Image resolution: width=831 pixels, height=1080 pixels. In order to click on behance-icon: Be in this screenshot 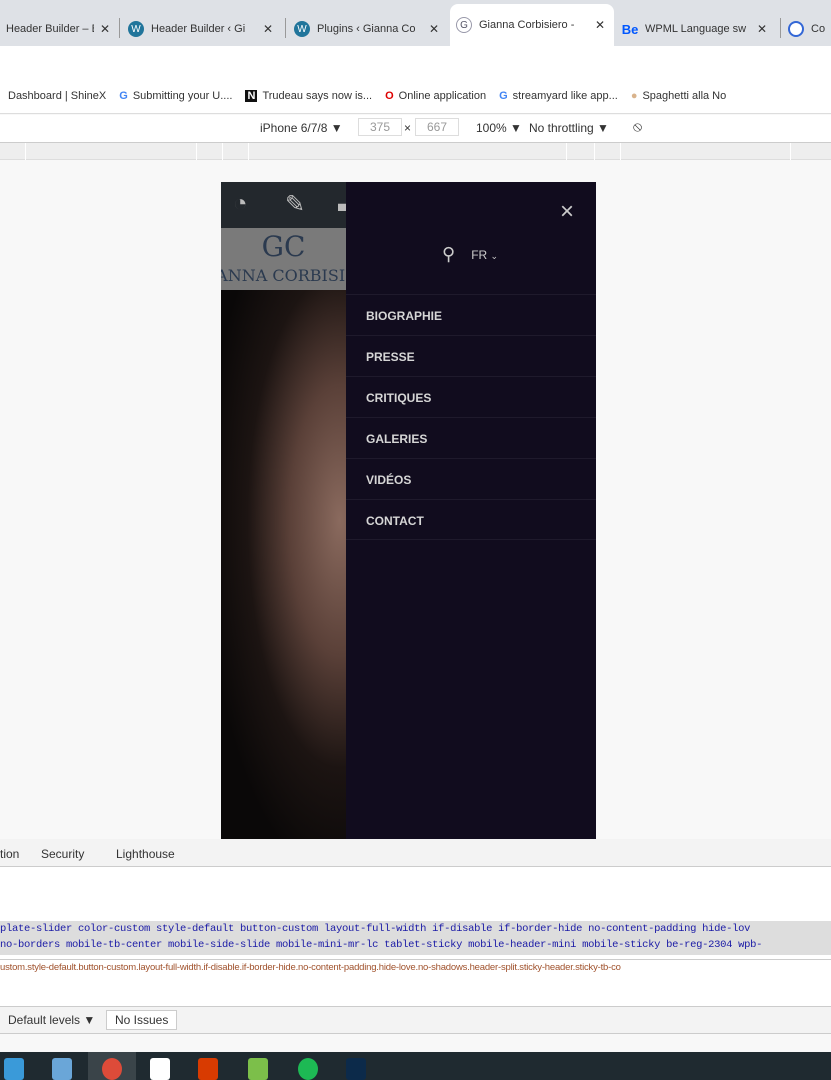, I will do `click(630, 29)`.